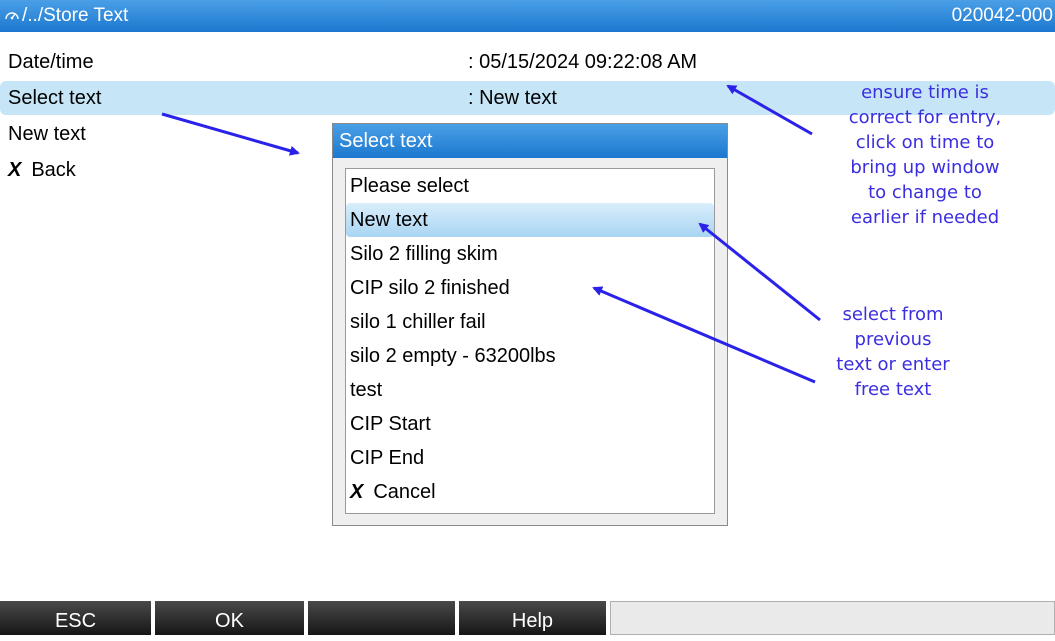 This screenshot has height=641, width=1055. I want to click on esc-button: ESC, so click(76, 618).